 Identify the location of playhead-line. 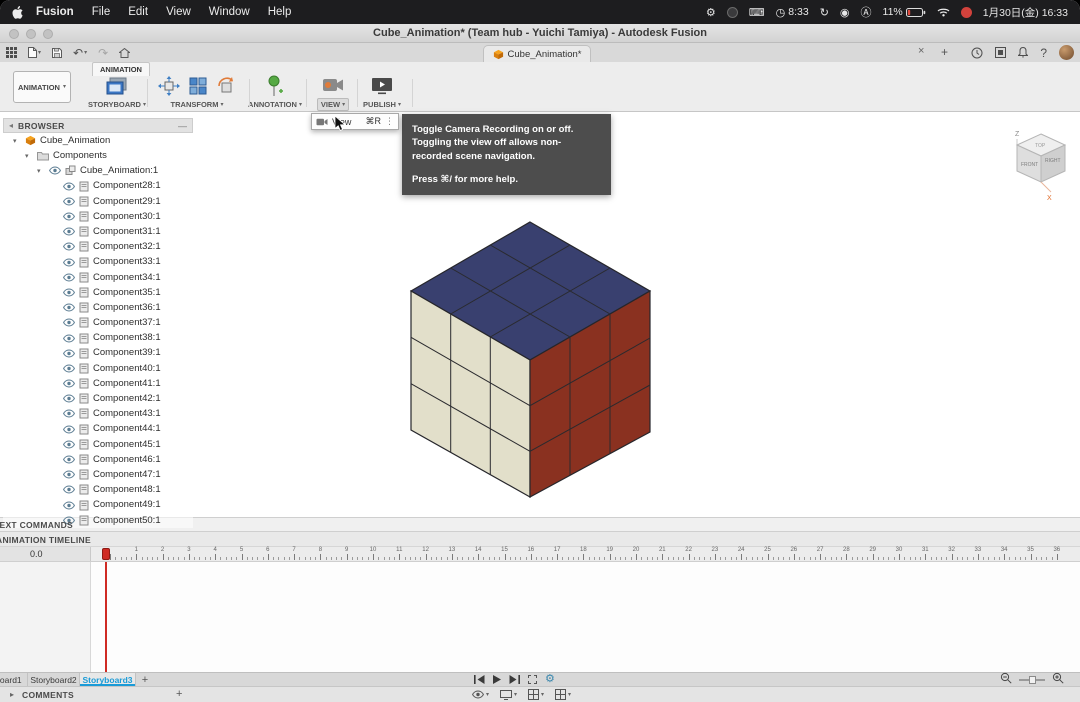
(106, 617).